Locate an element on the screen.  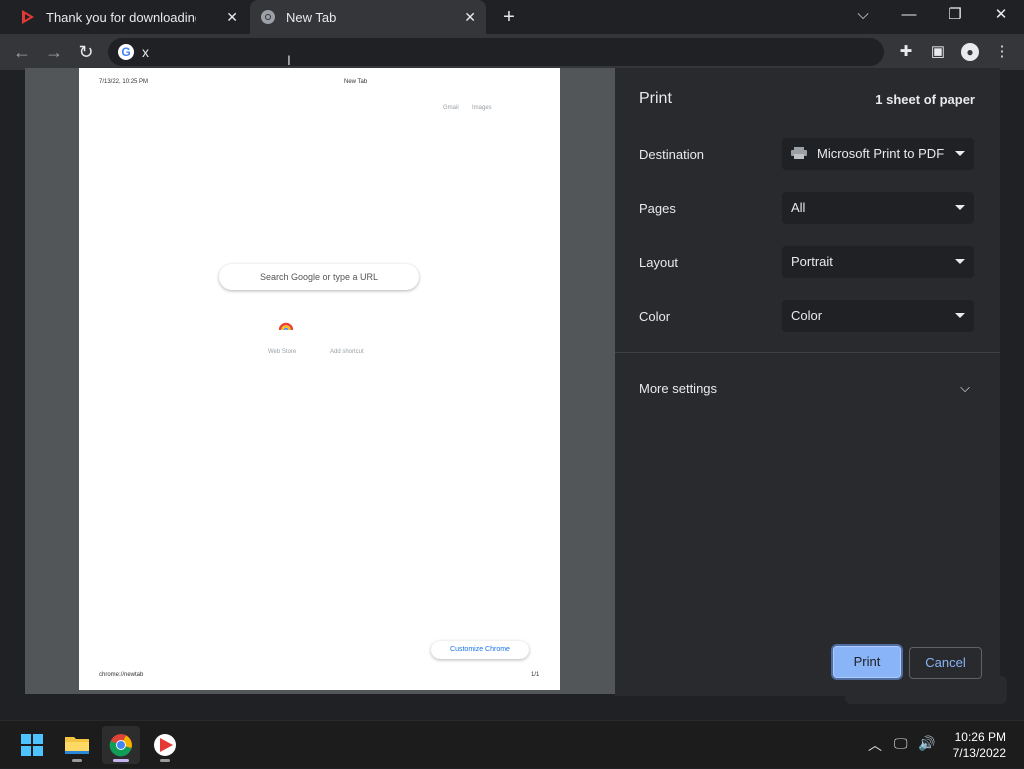
print-button: Print is located at coordinates (867, 662).